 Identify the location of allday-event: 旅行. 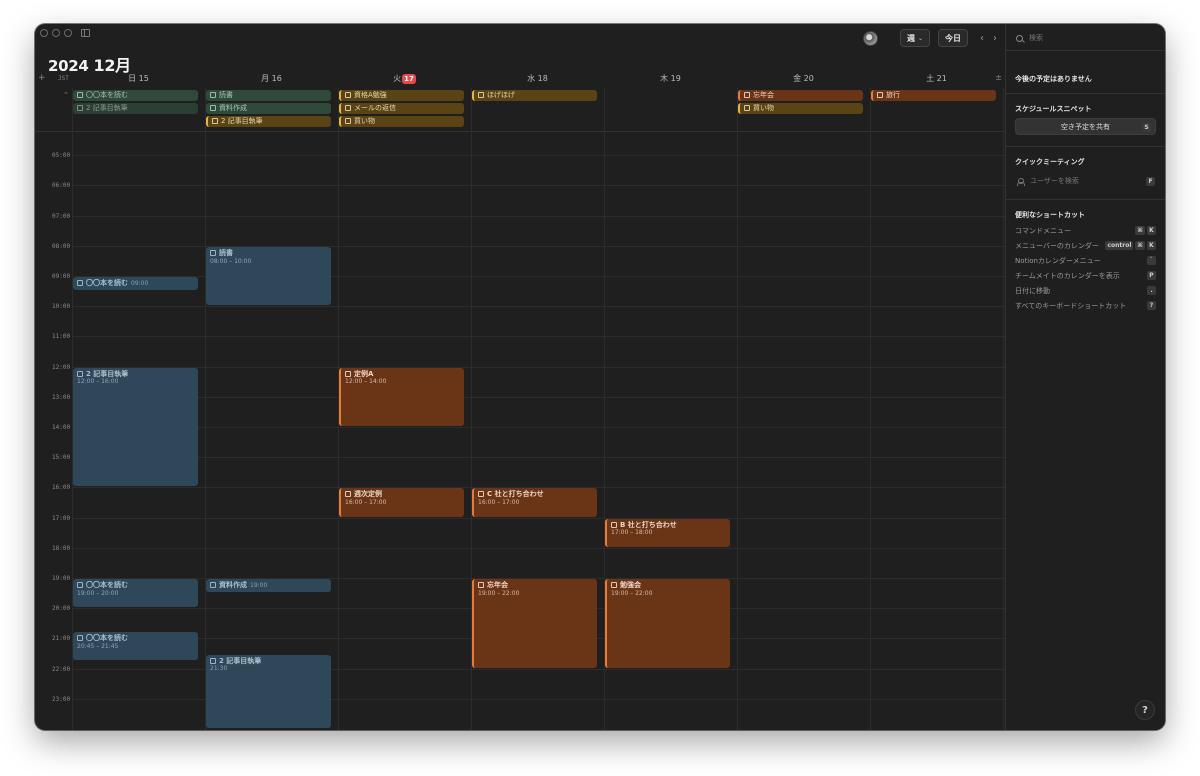
(933, 95).